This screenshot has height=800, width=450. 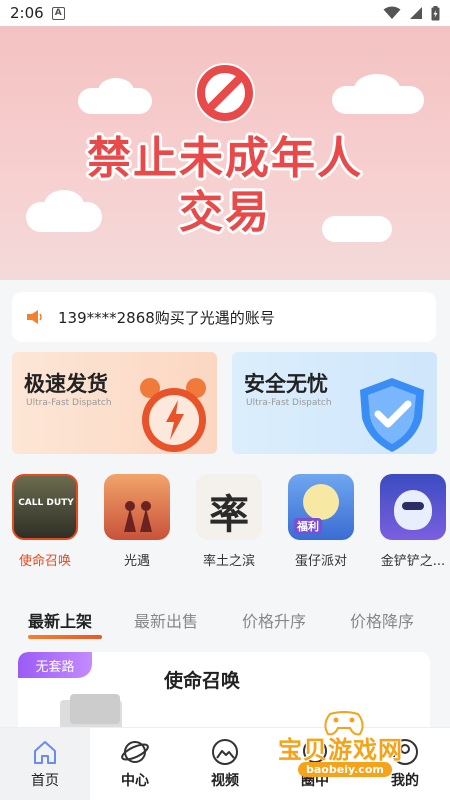 I want to click on tft-character, so click(x=413, y=510).